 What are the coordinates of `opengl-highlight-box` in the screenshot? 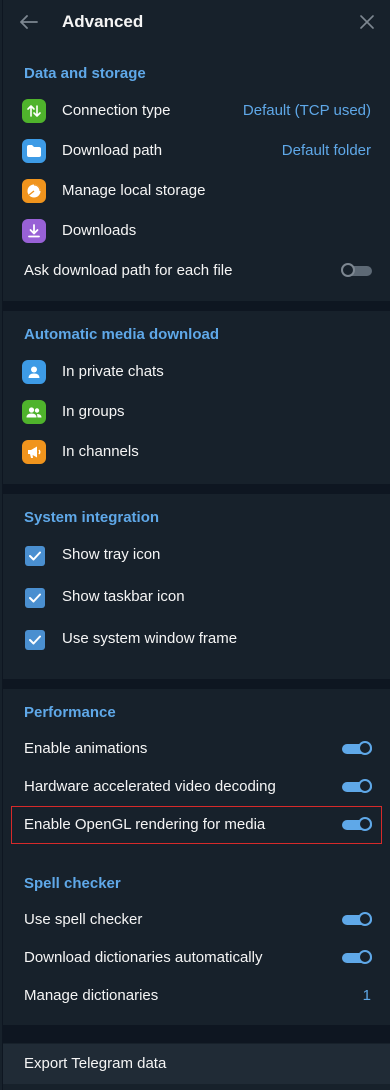 It's located at (196, 825).